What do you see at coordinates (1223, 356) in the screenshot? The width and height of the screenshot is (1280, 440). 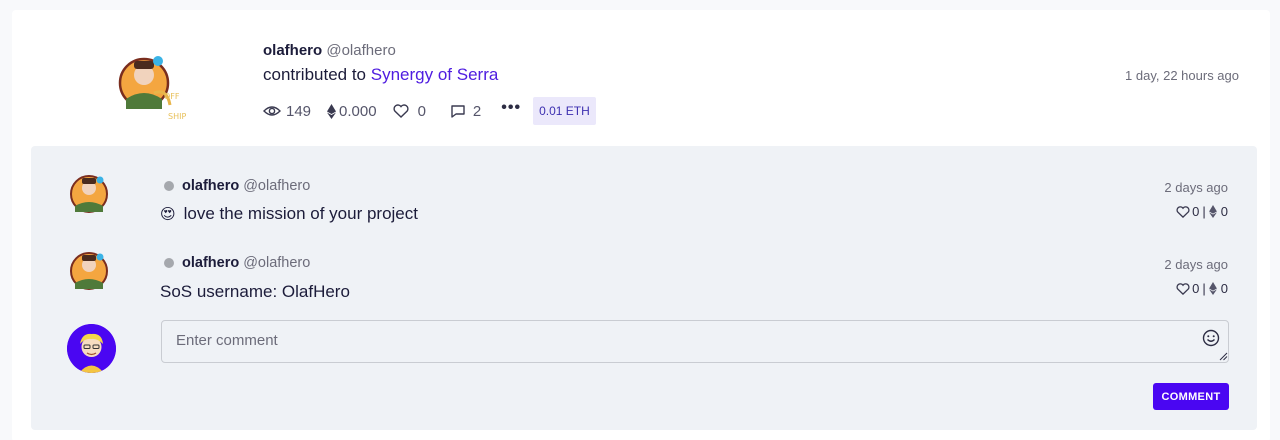 I see `resize-handle-icon` at bounding box center [1223, 356].